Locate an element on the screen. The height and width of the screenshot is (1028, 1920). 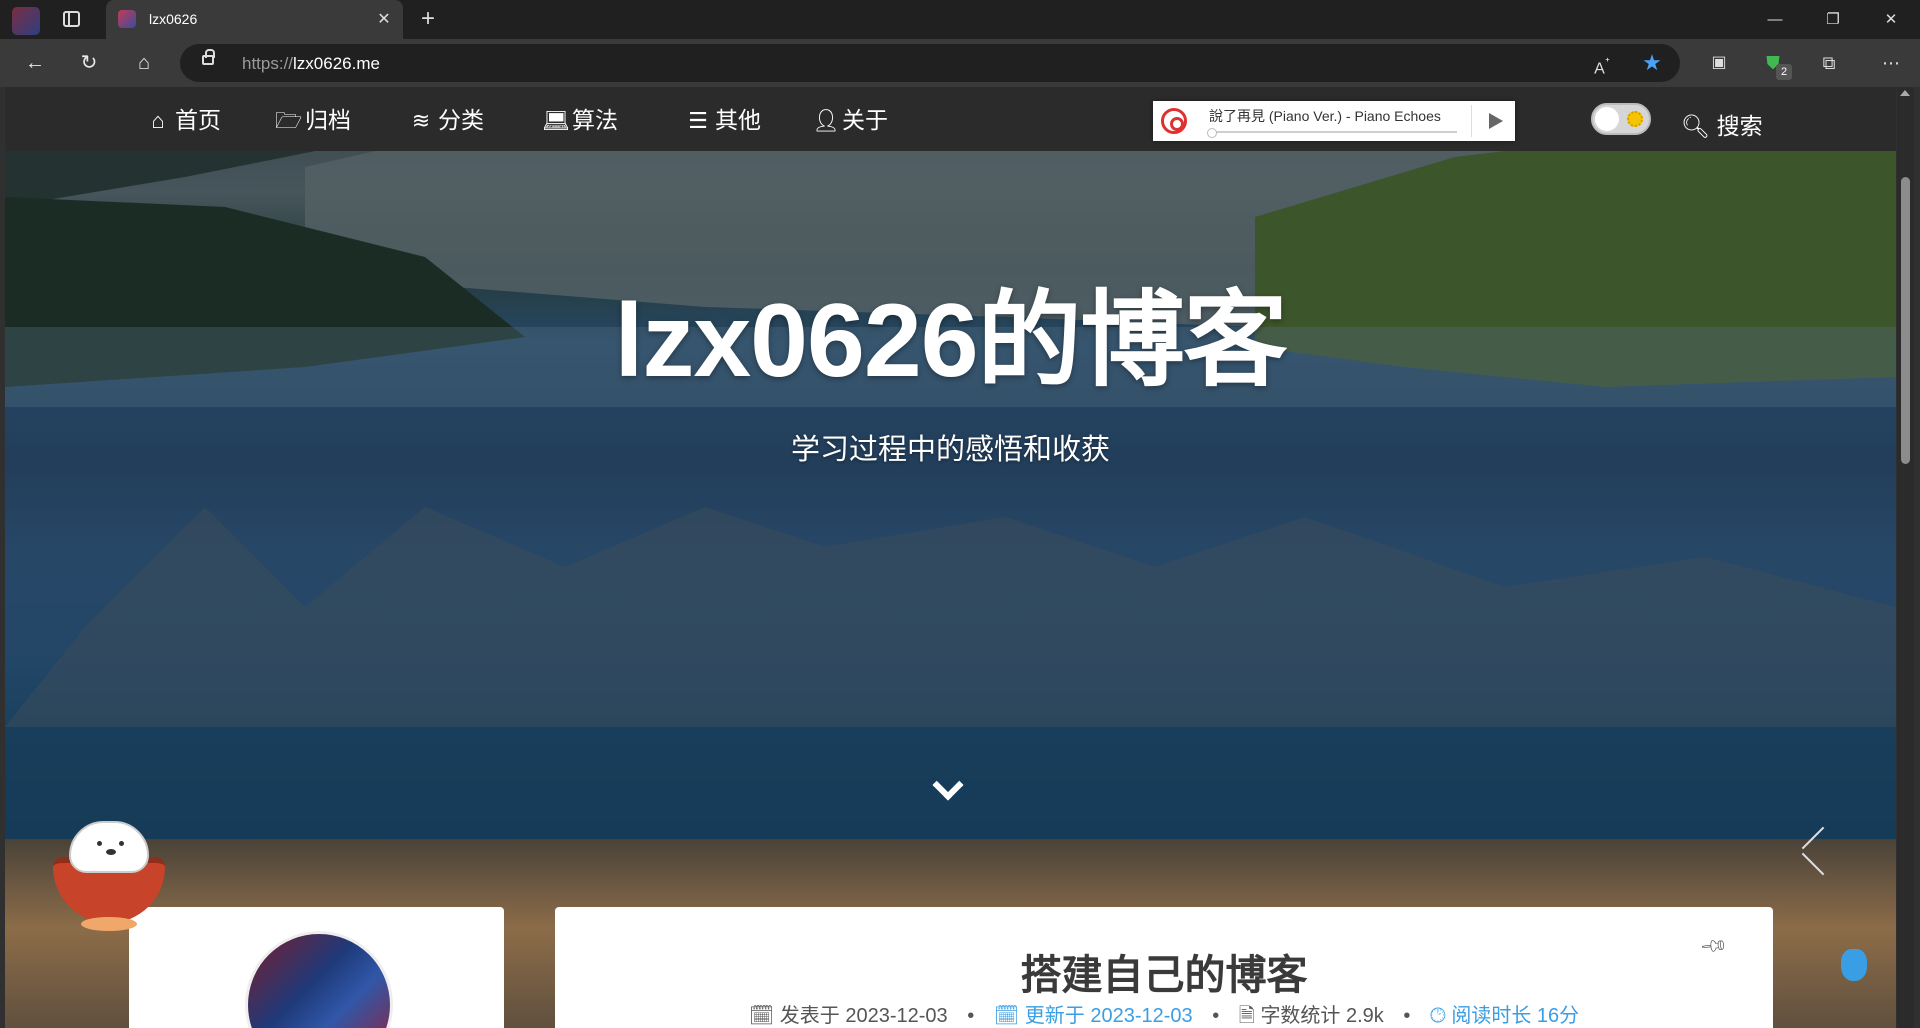
nav-categories-label: 分类 is located at coordinates (461, 120).